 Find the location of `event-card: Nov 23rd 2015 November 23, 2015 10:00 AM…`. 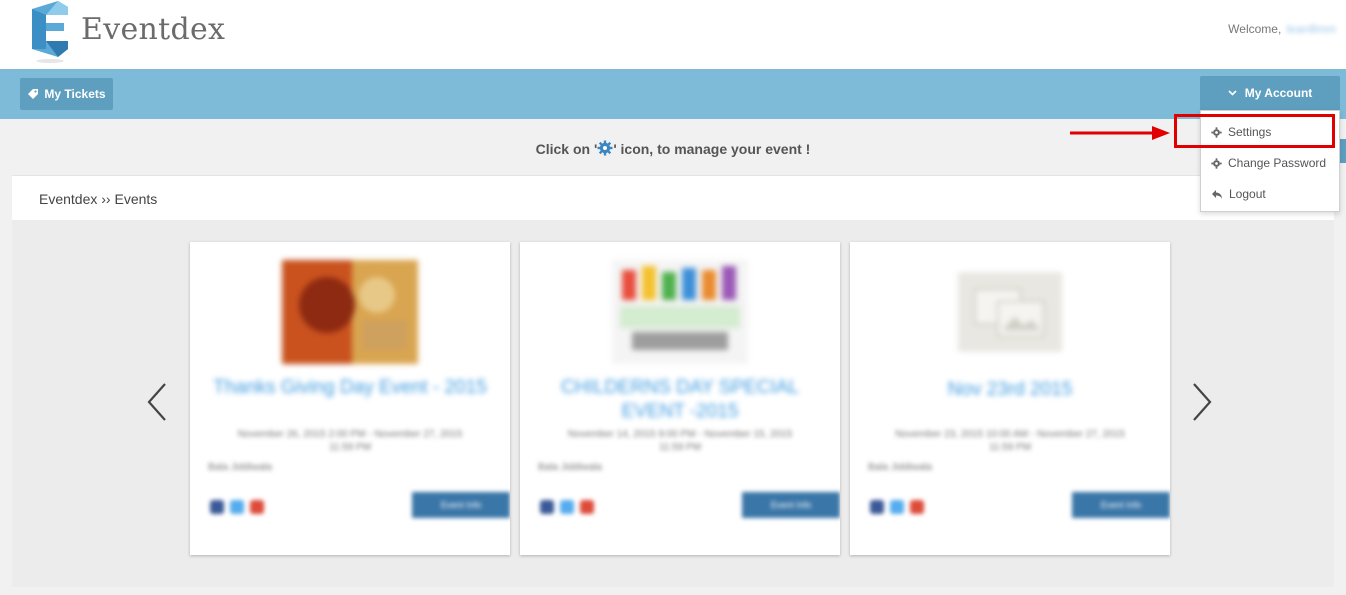

event-card: Nov 23rd 2015 November 23, 2015 10:00 AM… is located at coordinates (1010, 398).